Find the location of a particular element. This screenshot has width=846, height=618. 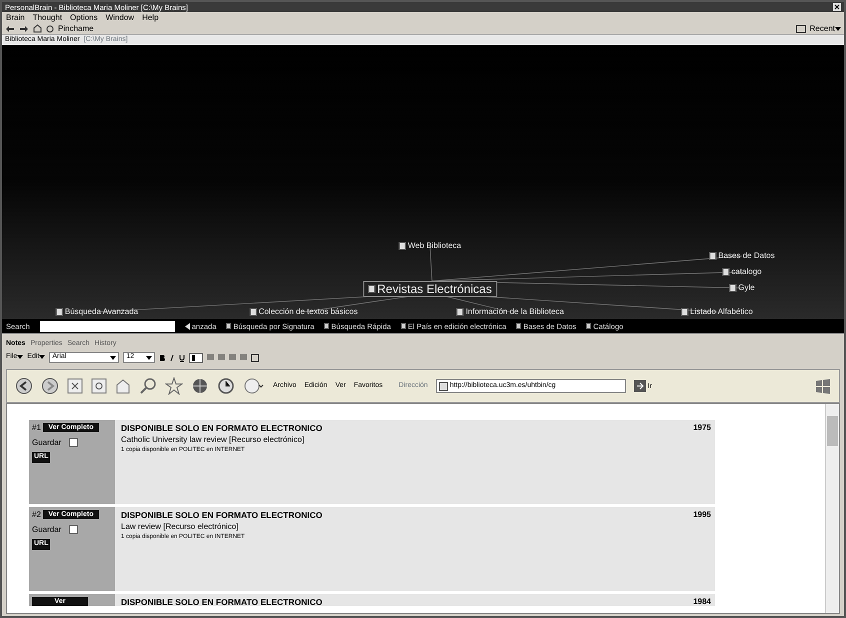

menu-item: Window is located at coordinates (120, 17).